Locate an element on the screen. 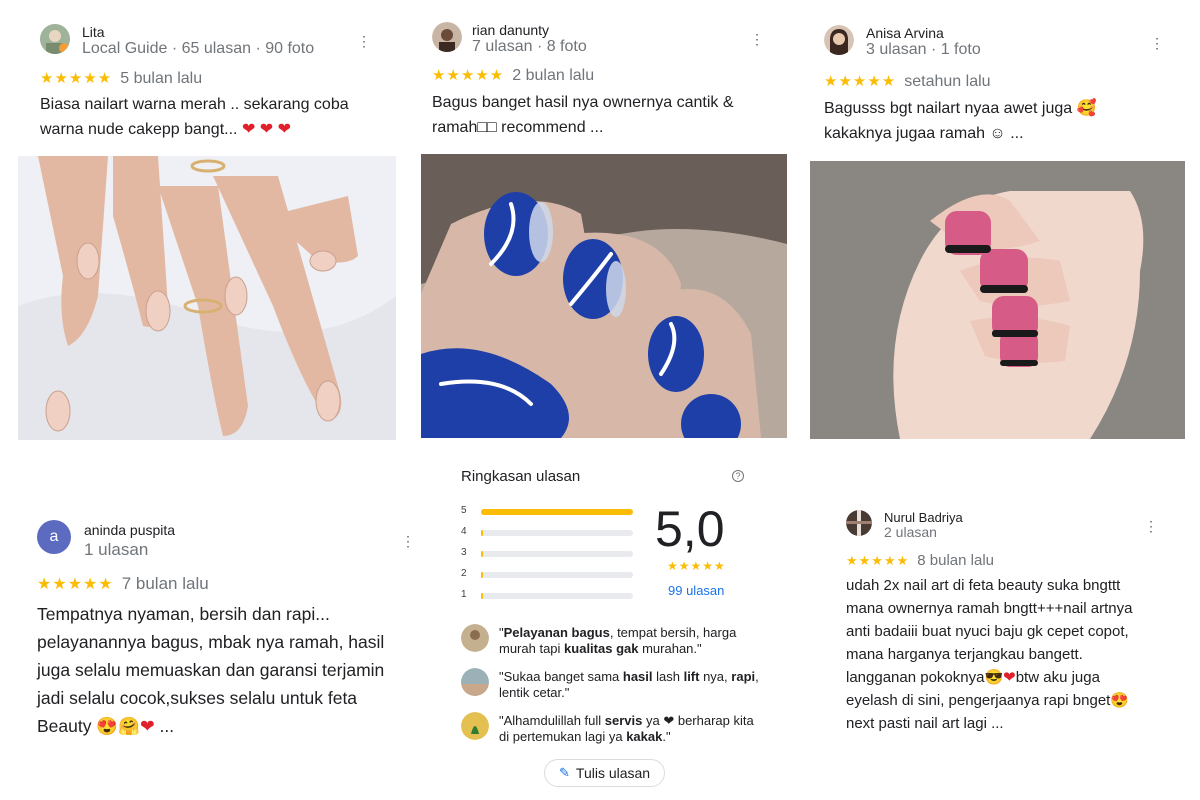  review-date: 5 bulan lalu is located at coordinates (161, 78).